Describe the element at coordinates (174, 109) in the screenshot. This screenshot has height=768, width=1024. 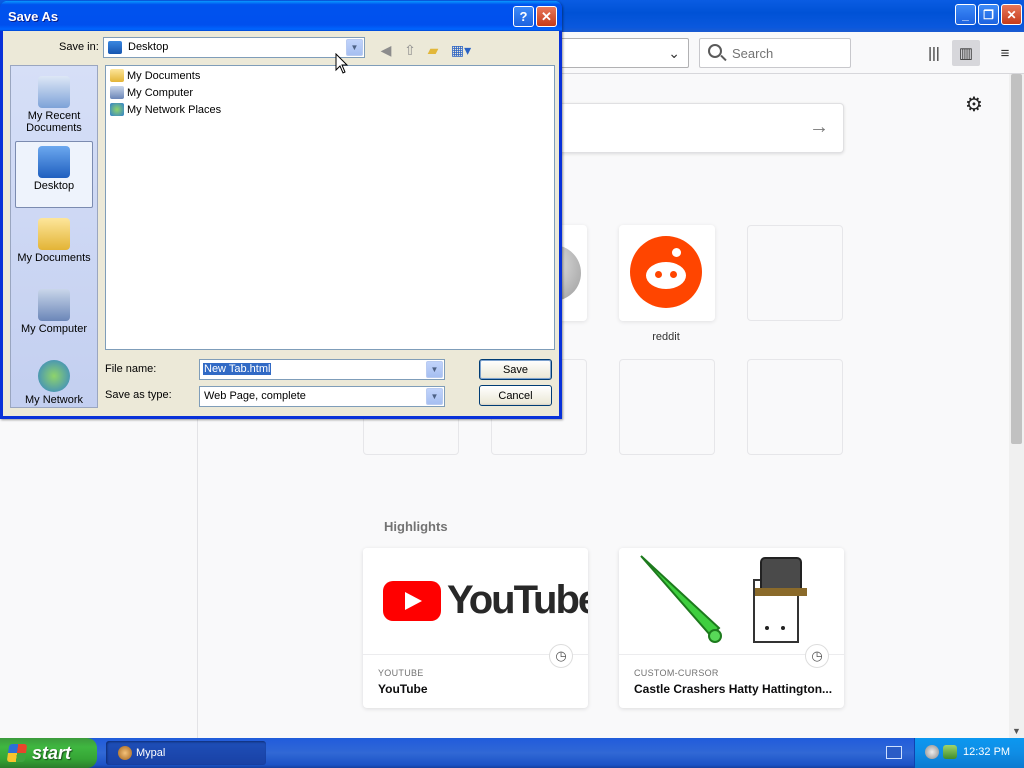
I see `file-name: My Network Places` at that location.